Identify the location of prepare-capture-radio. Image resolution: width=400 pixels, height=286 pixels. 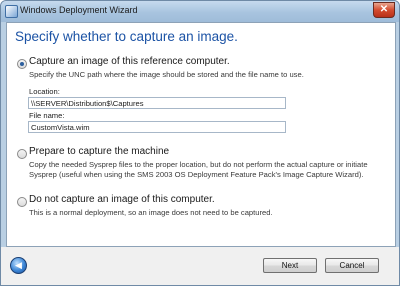
(22, 154).